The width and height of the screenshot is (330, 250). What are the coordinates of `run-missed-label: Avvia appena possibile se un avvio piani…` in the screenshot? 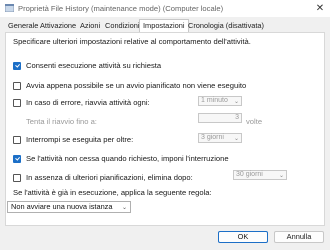 It's located at (136, 85).